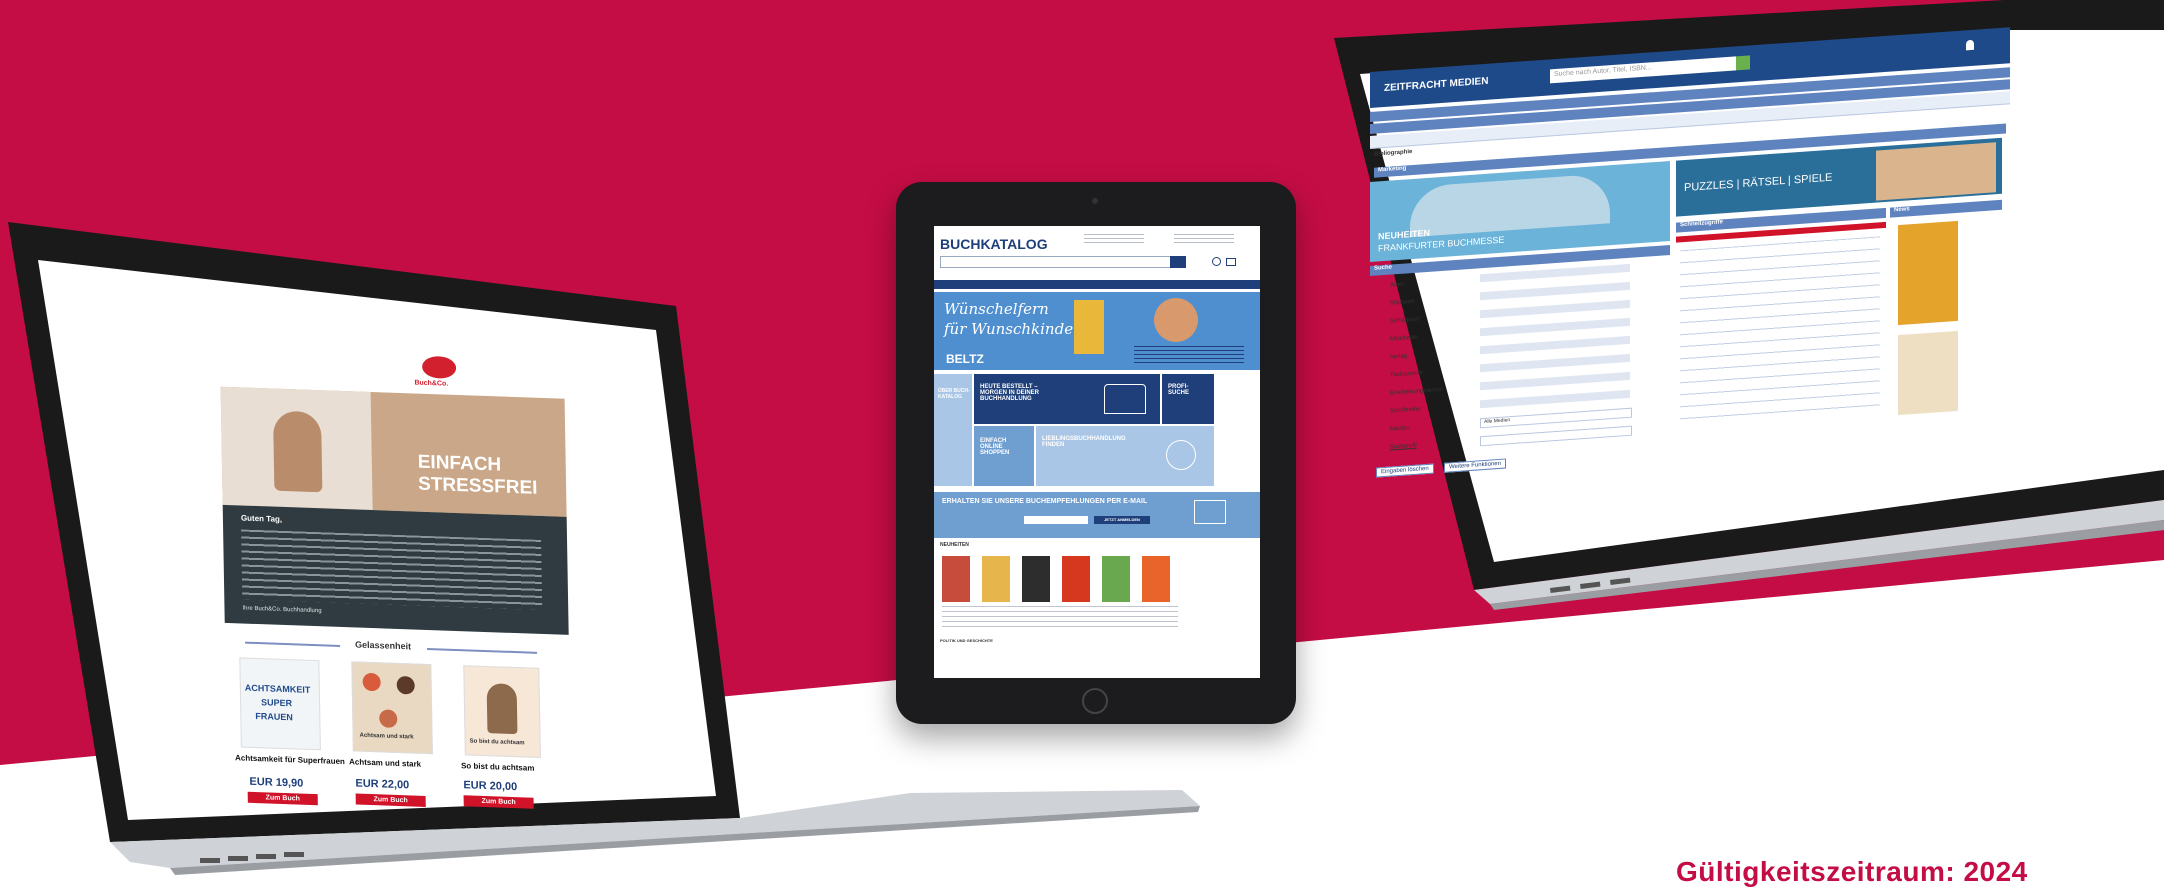 This screenshot has height=888, width=2164. Describe the element at coordinates (1510, 205) in the screenshot. I see `banner-book-photo` at that location.